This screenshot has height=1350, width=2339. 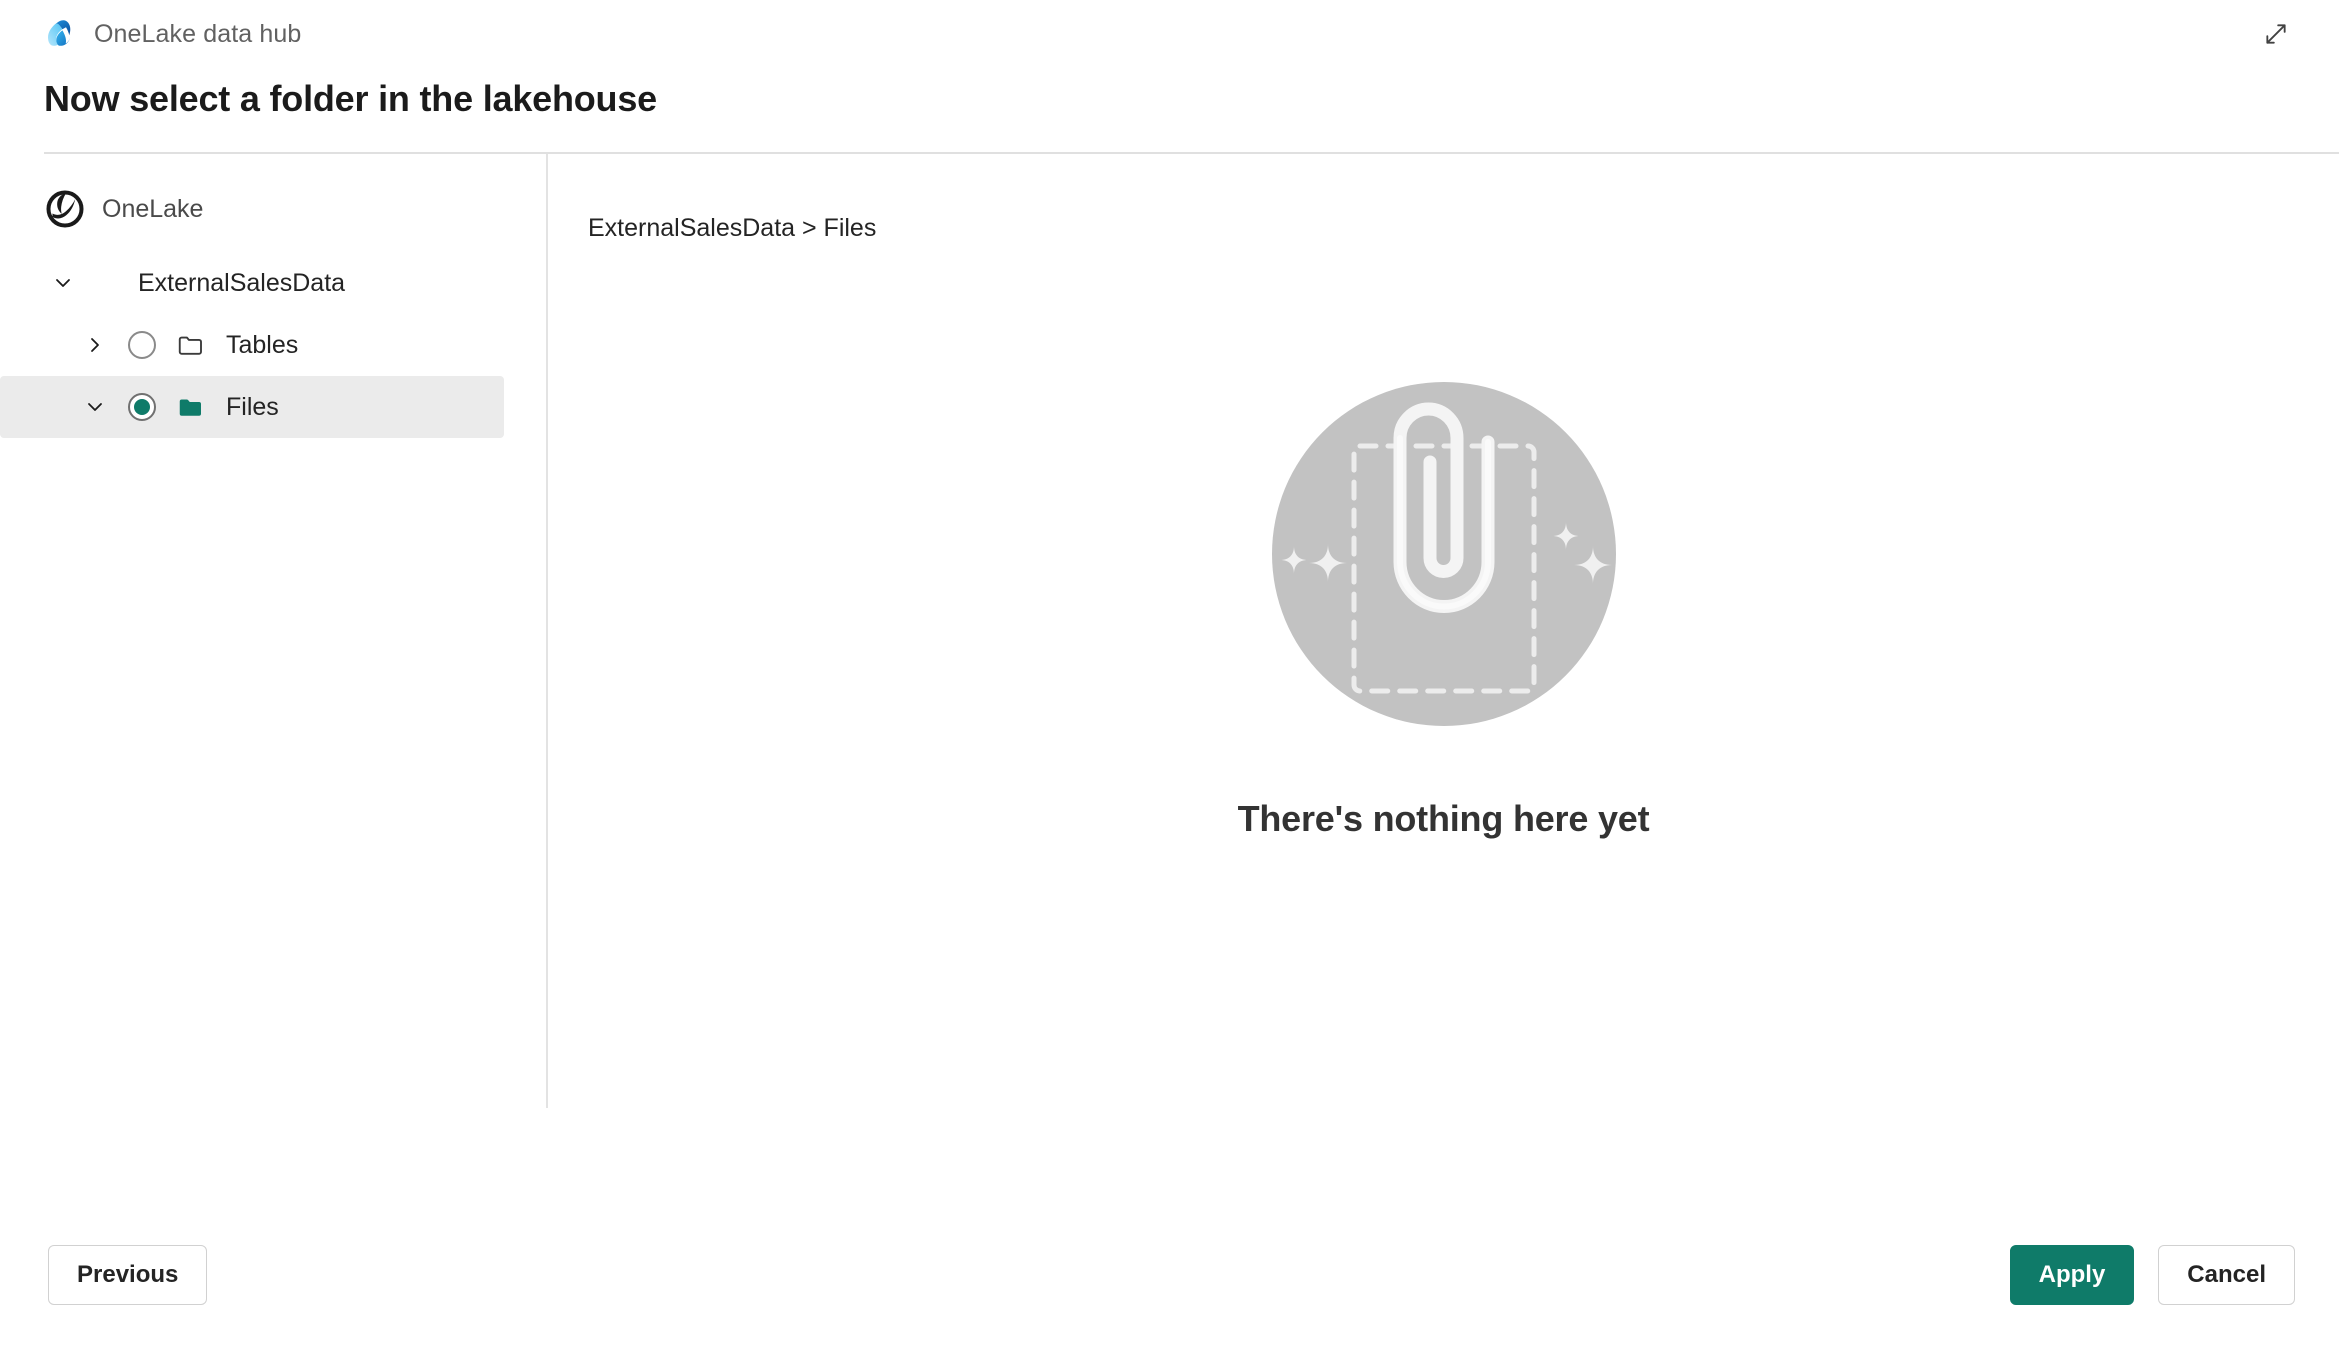 What do you see at coordinates (198, 33) in the screenshot?
I see `brand-title: OneLake data hub` at bounding box center [198, 33].